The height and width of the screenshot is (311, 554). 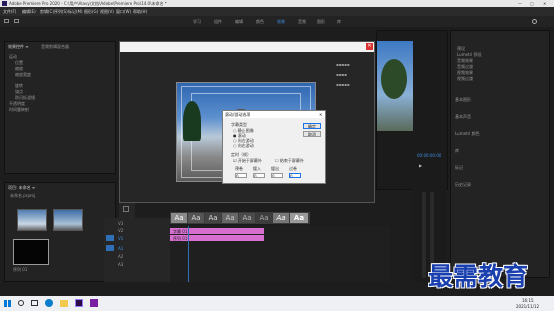 I want to click on workspace-tab-graphics: 图形, so click(x=321, y=21).